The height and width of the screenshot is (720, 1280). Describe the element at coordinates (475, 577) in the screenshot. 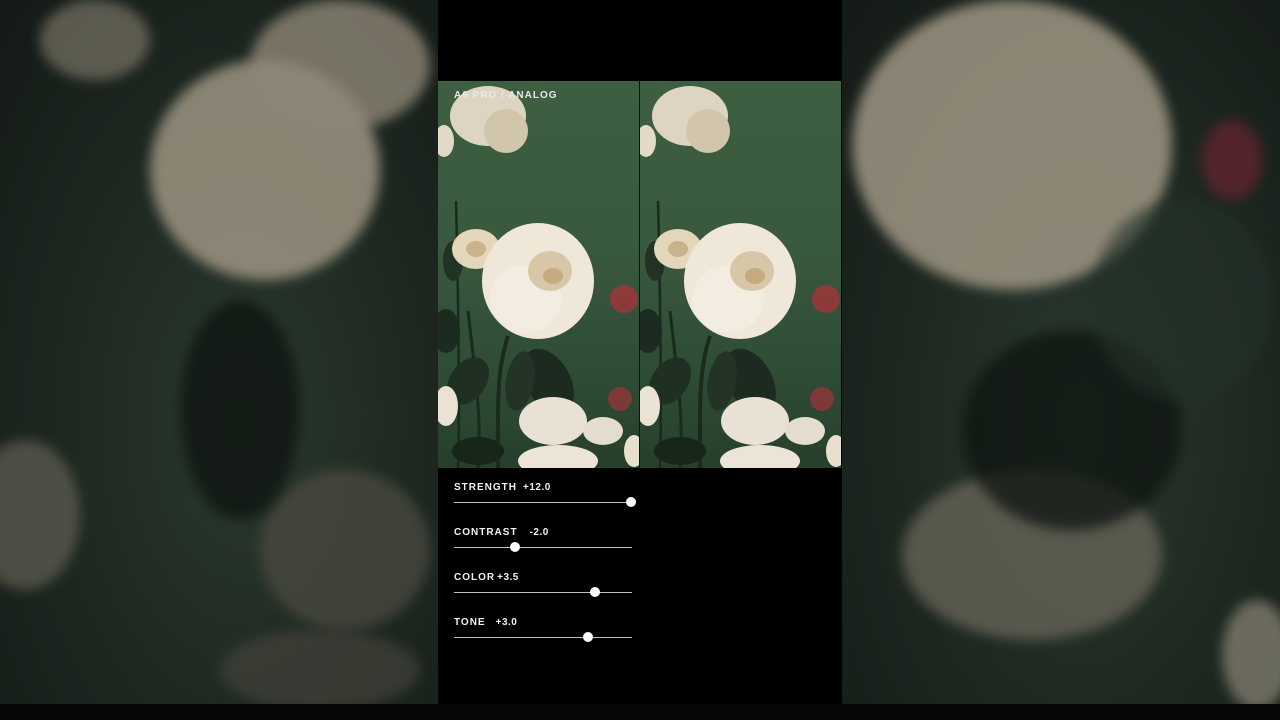

I see `color-label: COLOR` at that location.